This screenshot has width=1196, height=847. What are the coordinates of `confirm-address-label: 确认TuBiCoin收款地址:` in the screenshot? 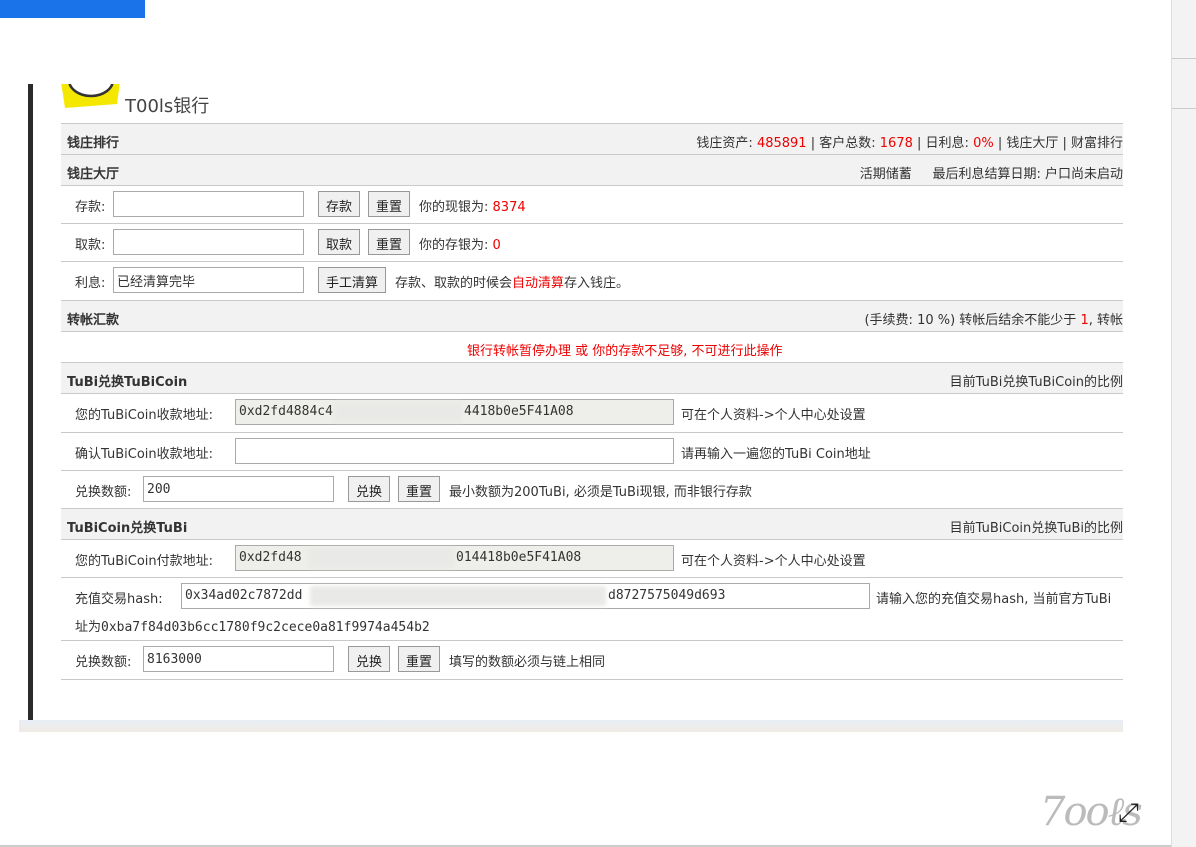 It's located at (144, 454).